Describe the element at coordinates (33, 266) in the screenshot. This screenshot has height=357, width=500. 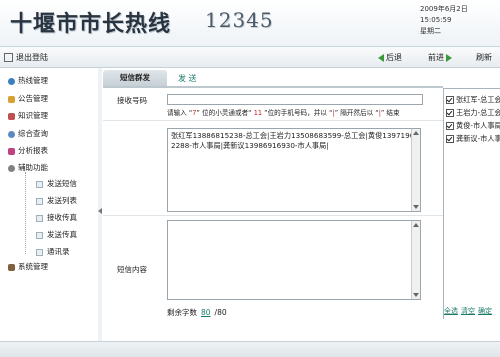
I see `sidebar-item-label: 系统管理` at that location.